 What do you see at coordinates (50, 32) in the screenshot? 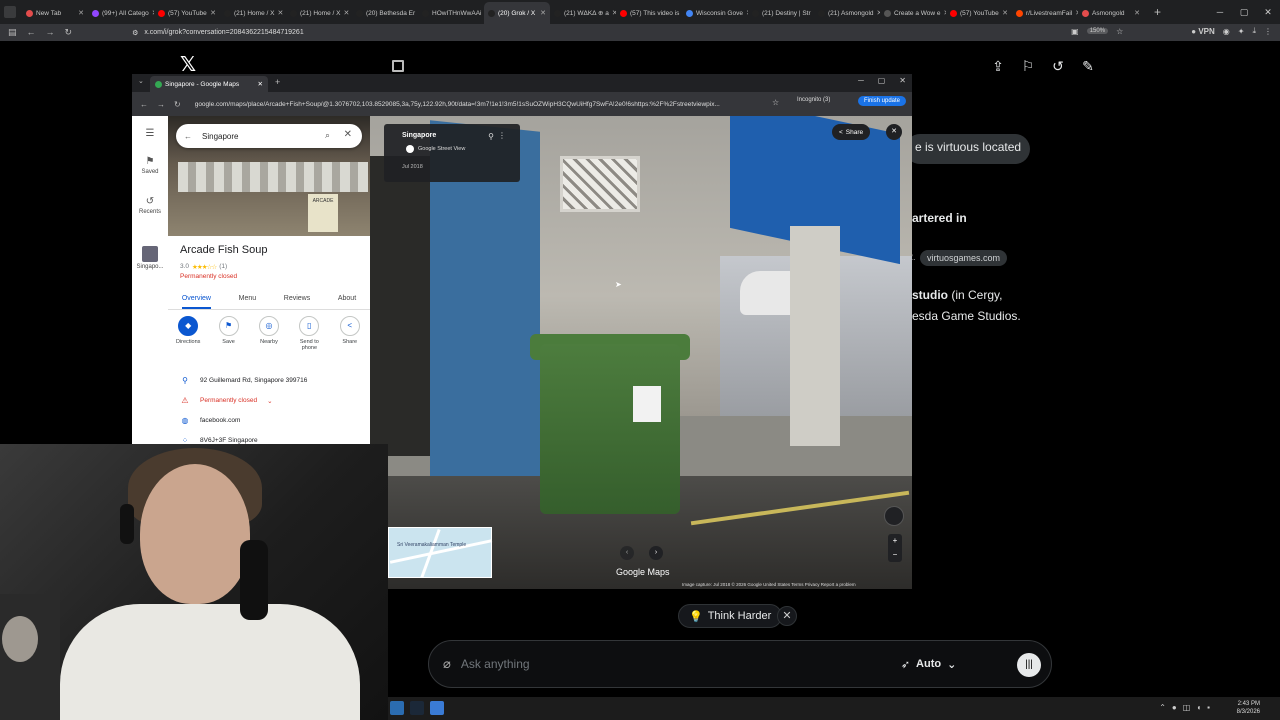
I see `forward-icon: →` at bounding box center [50, 32].